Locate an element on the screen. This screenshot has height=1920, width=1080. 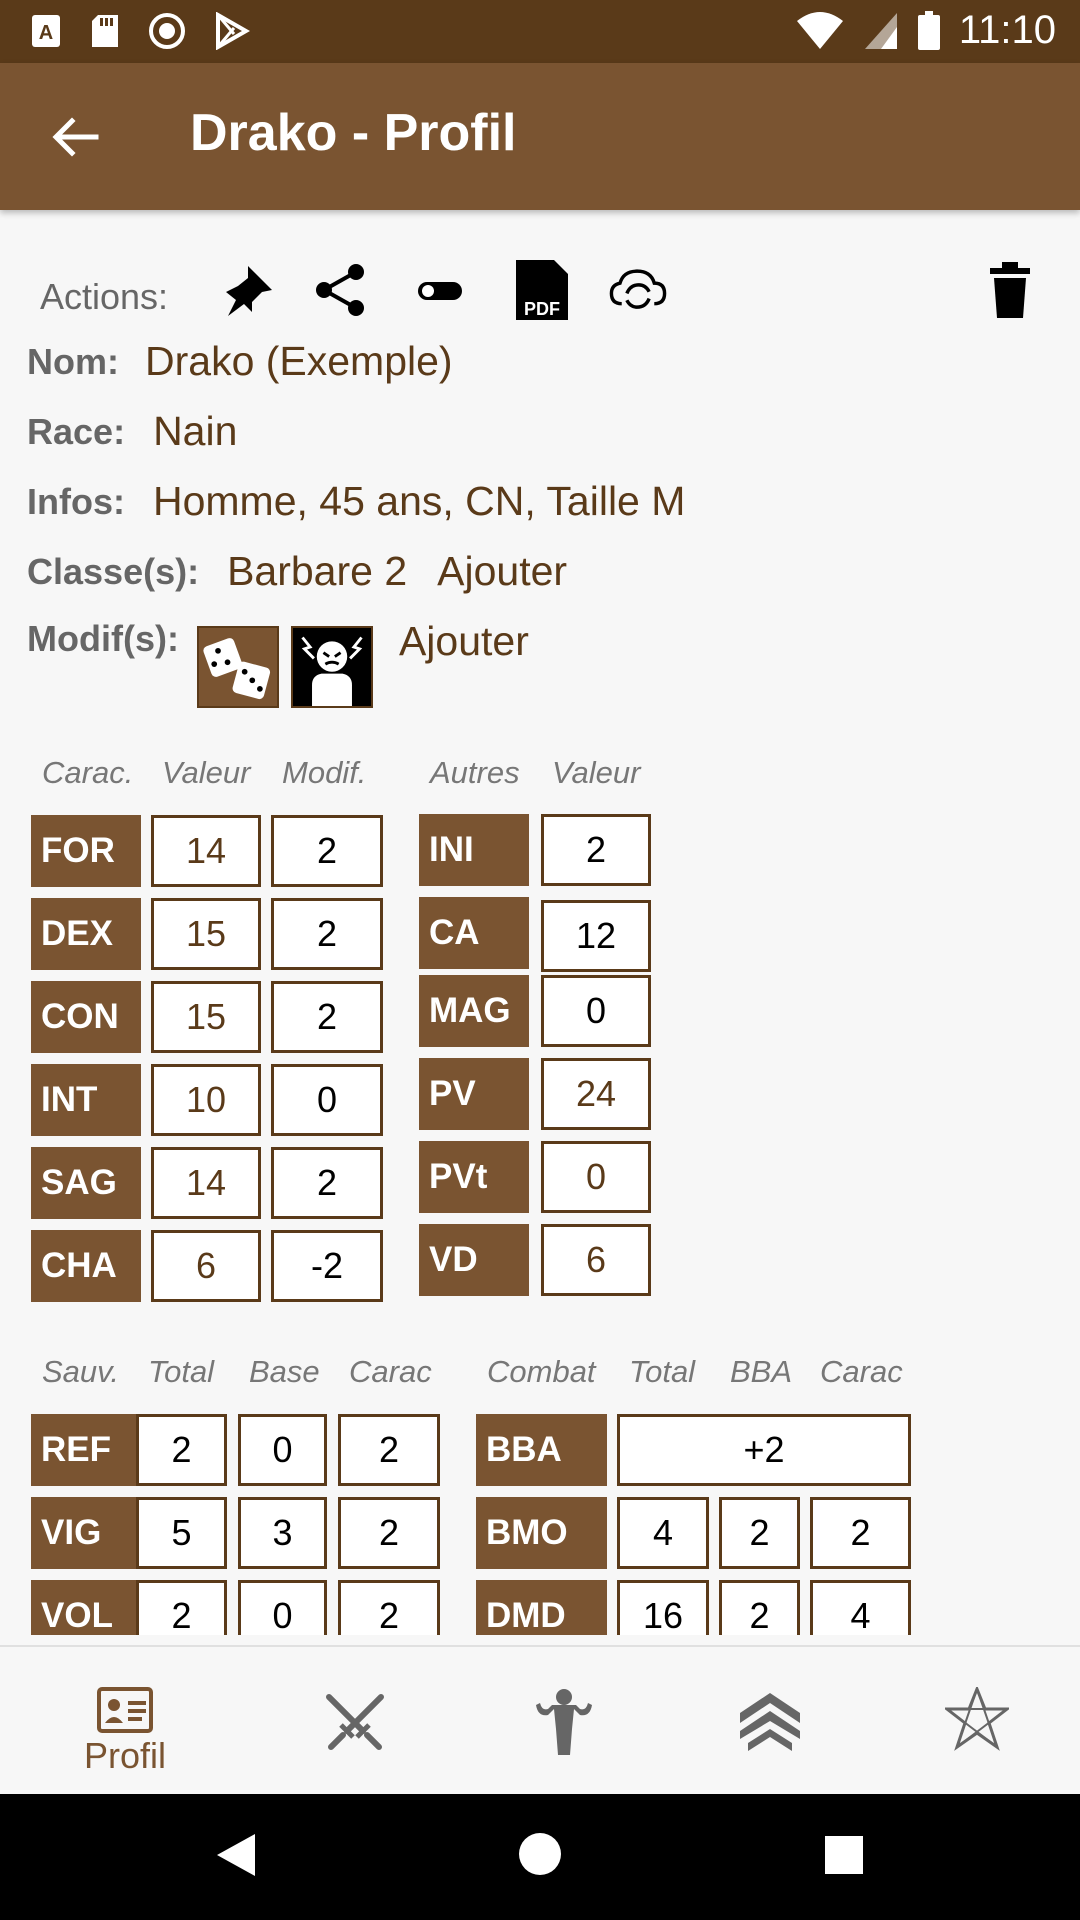
autres-label-ini: INI is located at coordinates (474, 850).